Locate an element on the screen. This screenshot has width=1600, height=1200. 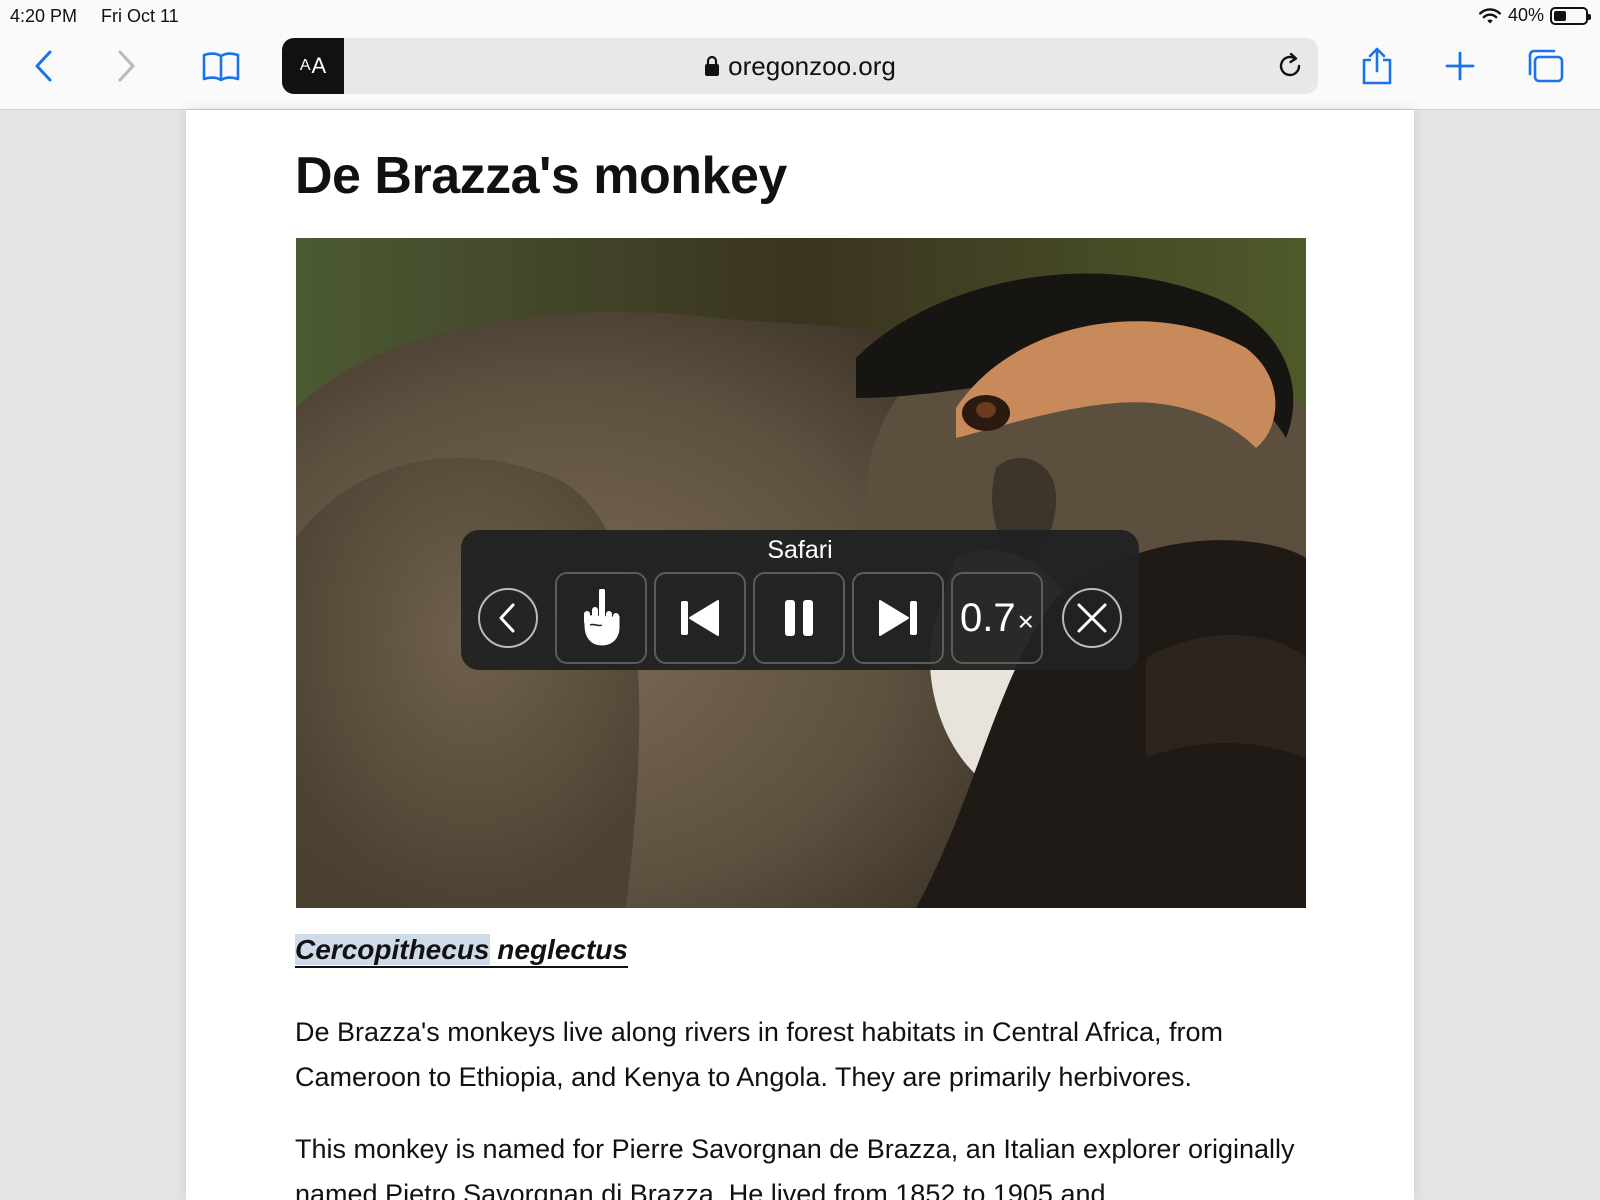
tabs-icon is located at coordinates (1546, 66).